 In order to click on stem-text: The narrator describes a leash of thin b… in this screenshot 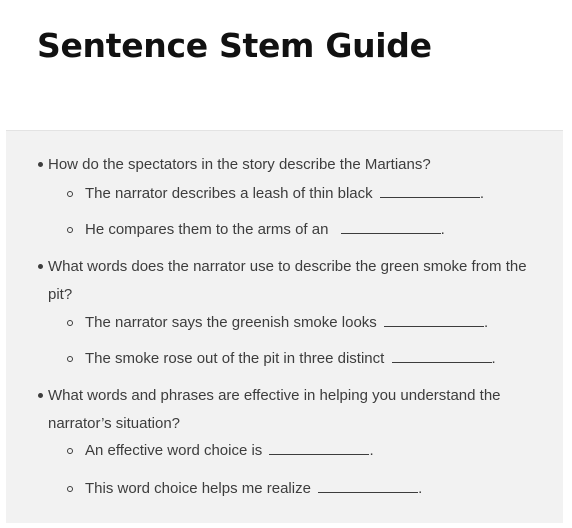, I will do `click(229, 193)`.